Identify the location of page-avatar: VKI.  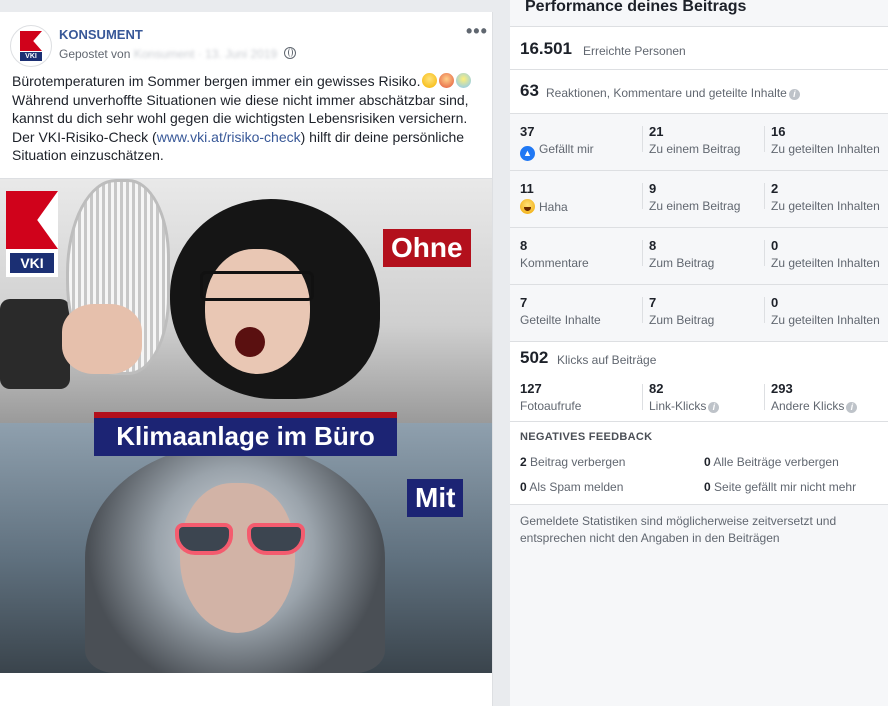
(31, 46).